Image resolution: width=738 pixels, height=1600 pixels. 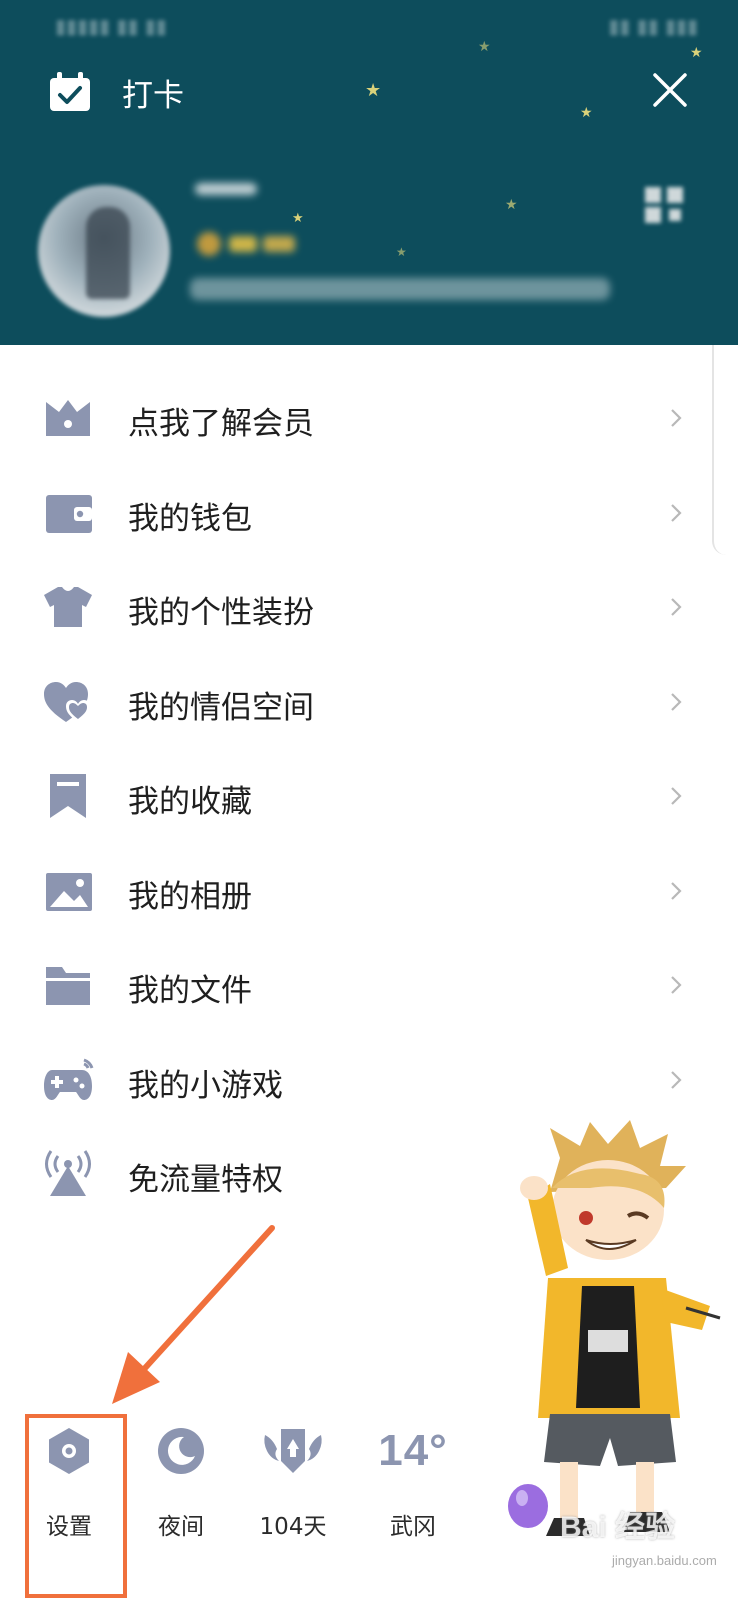 I want to click on qr-code-icon, so click(x=664, y=205).